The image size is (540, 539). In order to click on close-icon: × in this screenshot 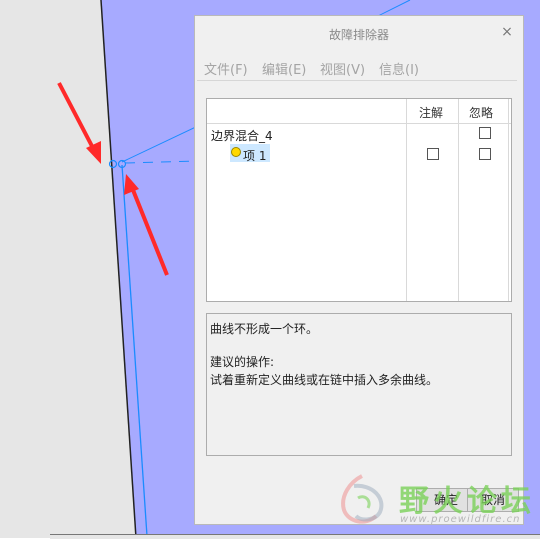, I will do `click(507, 32)`.